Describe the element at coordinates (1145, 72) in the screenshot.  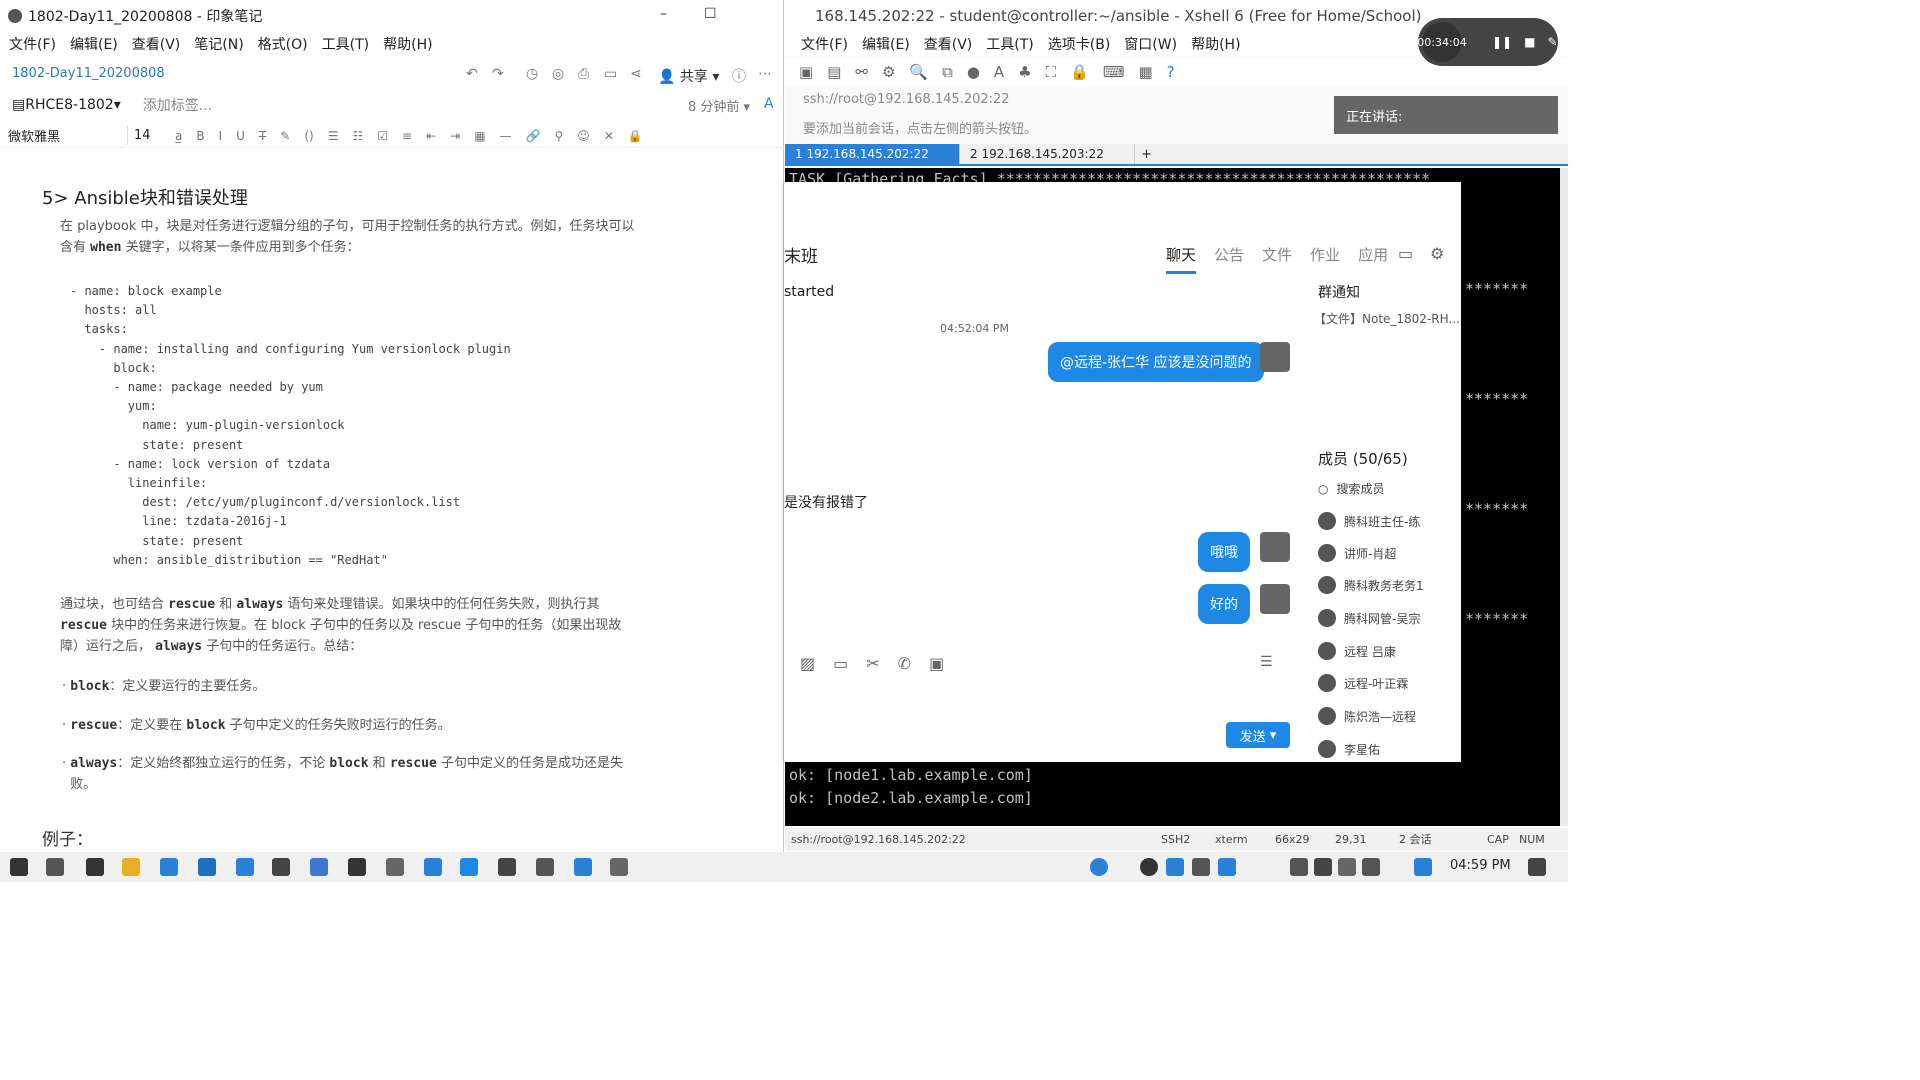
I see `layout-icon: ▦` at that location.